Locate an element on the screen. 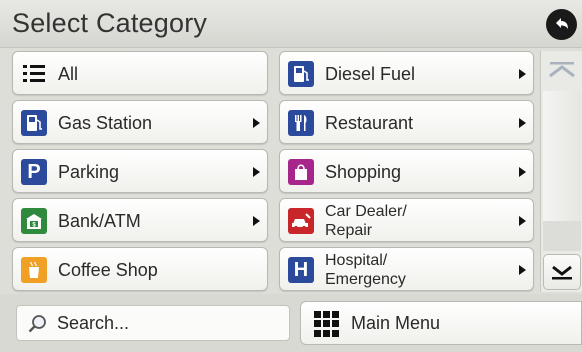 The height and width of the screenshot is (352, 582). category-restaurant-button: Restaurant is located at coordinates (406, 122).